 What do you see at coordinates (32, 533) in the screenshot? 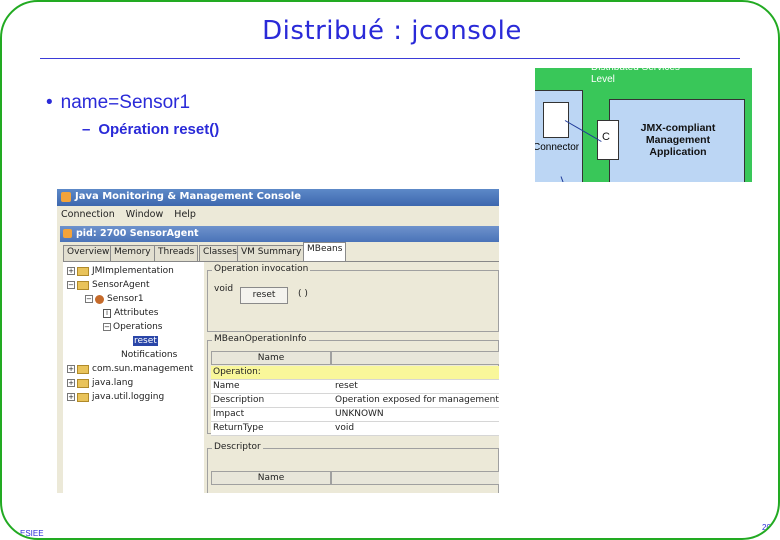
I see `footer-institution: ESIEE` at bounding box center [32, 533].